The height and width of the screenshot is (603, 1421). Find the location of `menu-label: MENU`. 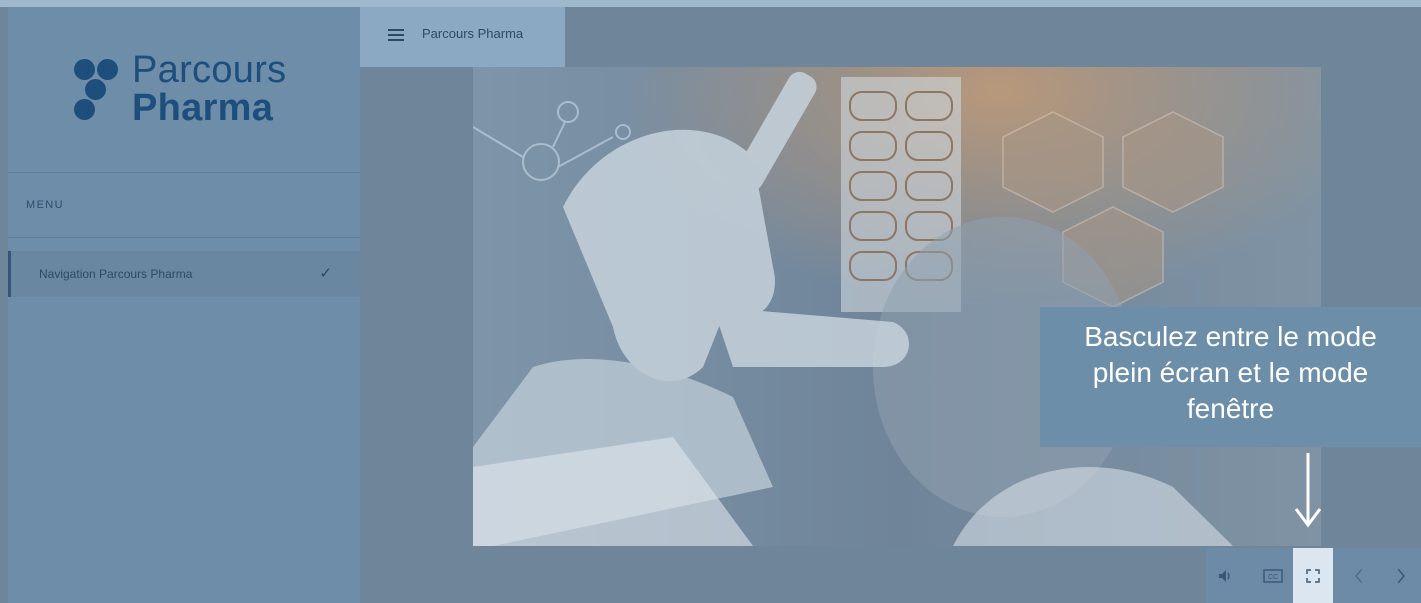

menu-label: MENU is located at coordinates (45, 205).